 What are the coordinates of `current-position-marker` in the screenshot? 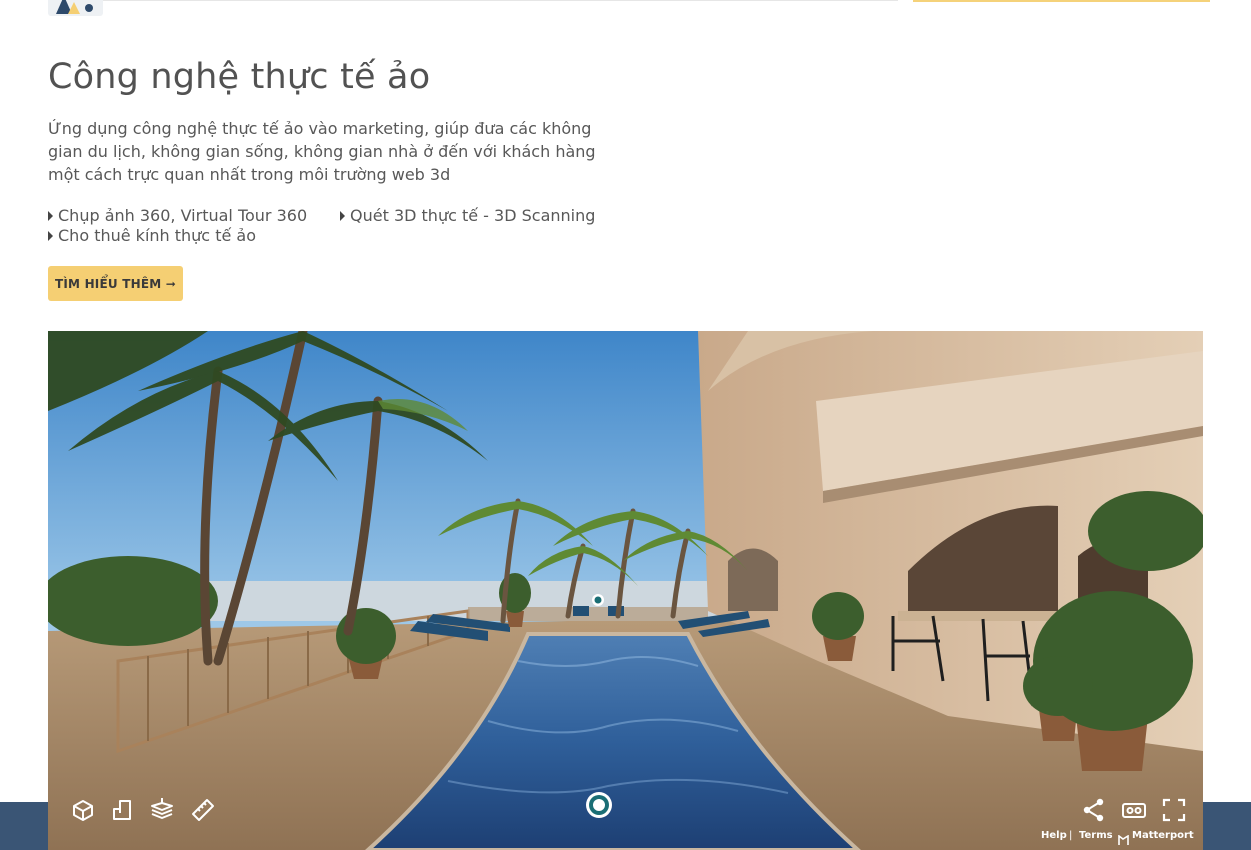 It's located at (599, 807).